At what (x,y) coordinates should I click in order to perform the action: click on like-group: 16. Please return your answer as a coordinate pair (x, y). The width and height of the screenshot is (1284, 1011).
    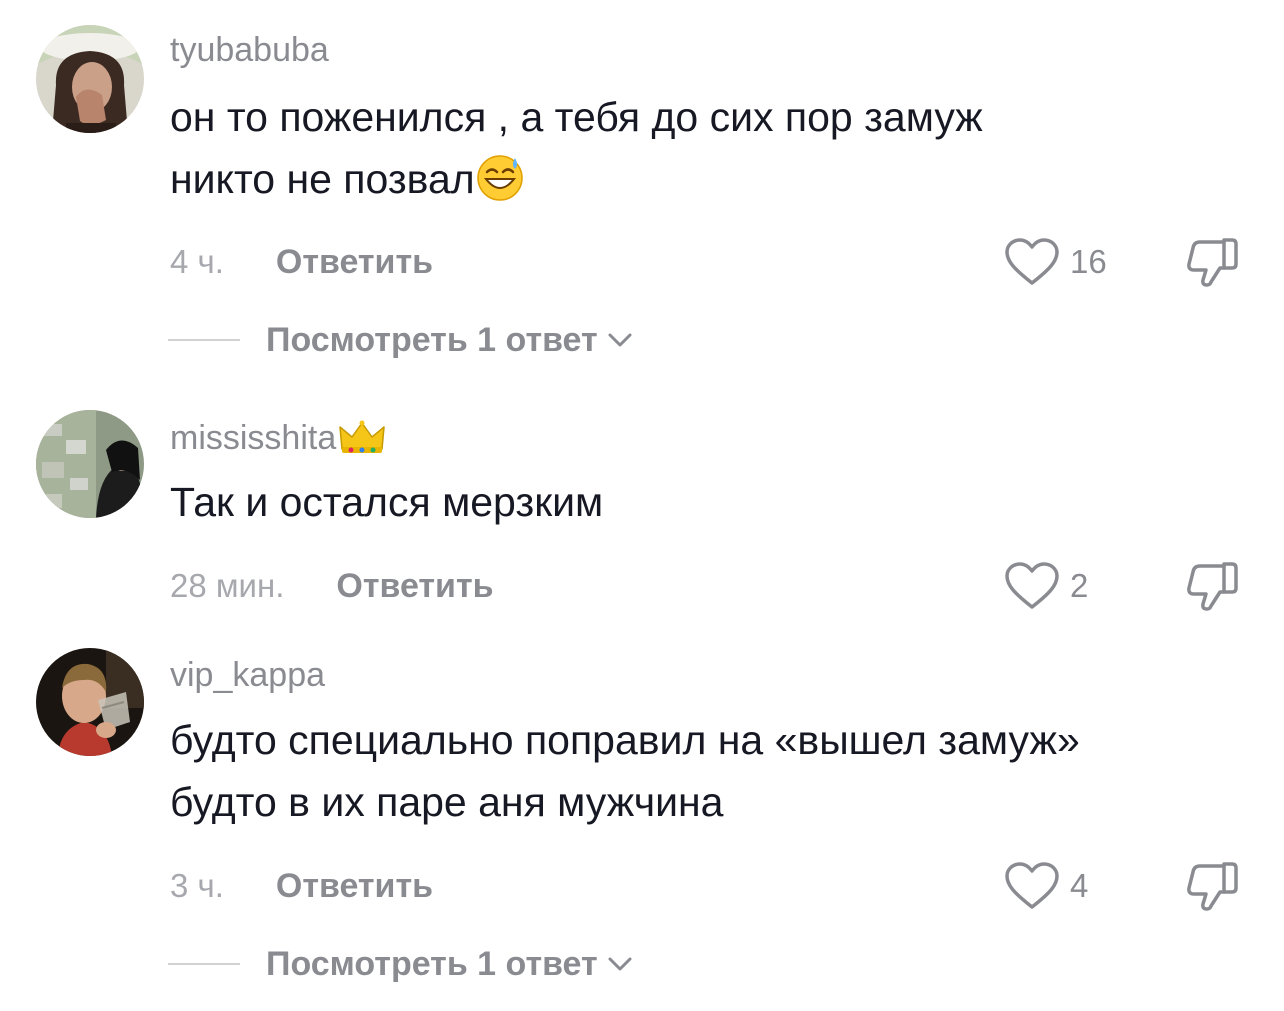
    Looking at the image, I should click on (1055, 262).